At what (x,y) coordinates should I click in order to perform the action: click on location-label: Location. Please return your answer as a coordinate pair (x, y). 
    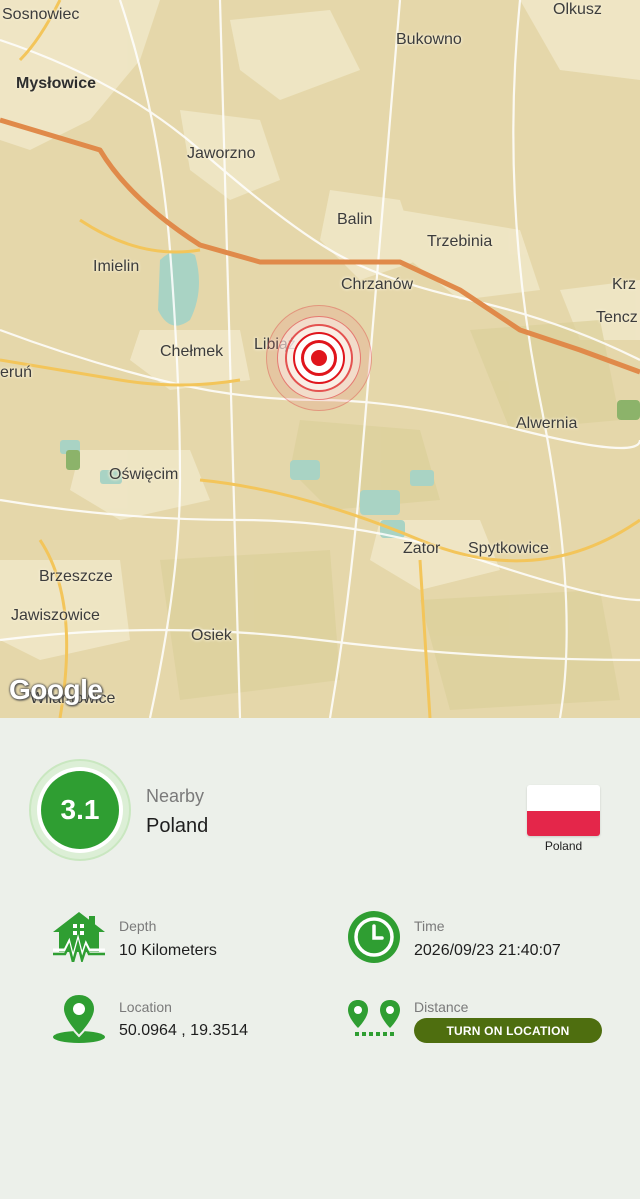
    Looking at the image, I should click on (145, 1007).